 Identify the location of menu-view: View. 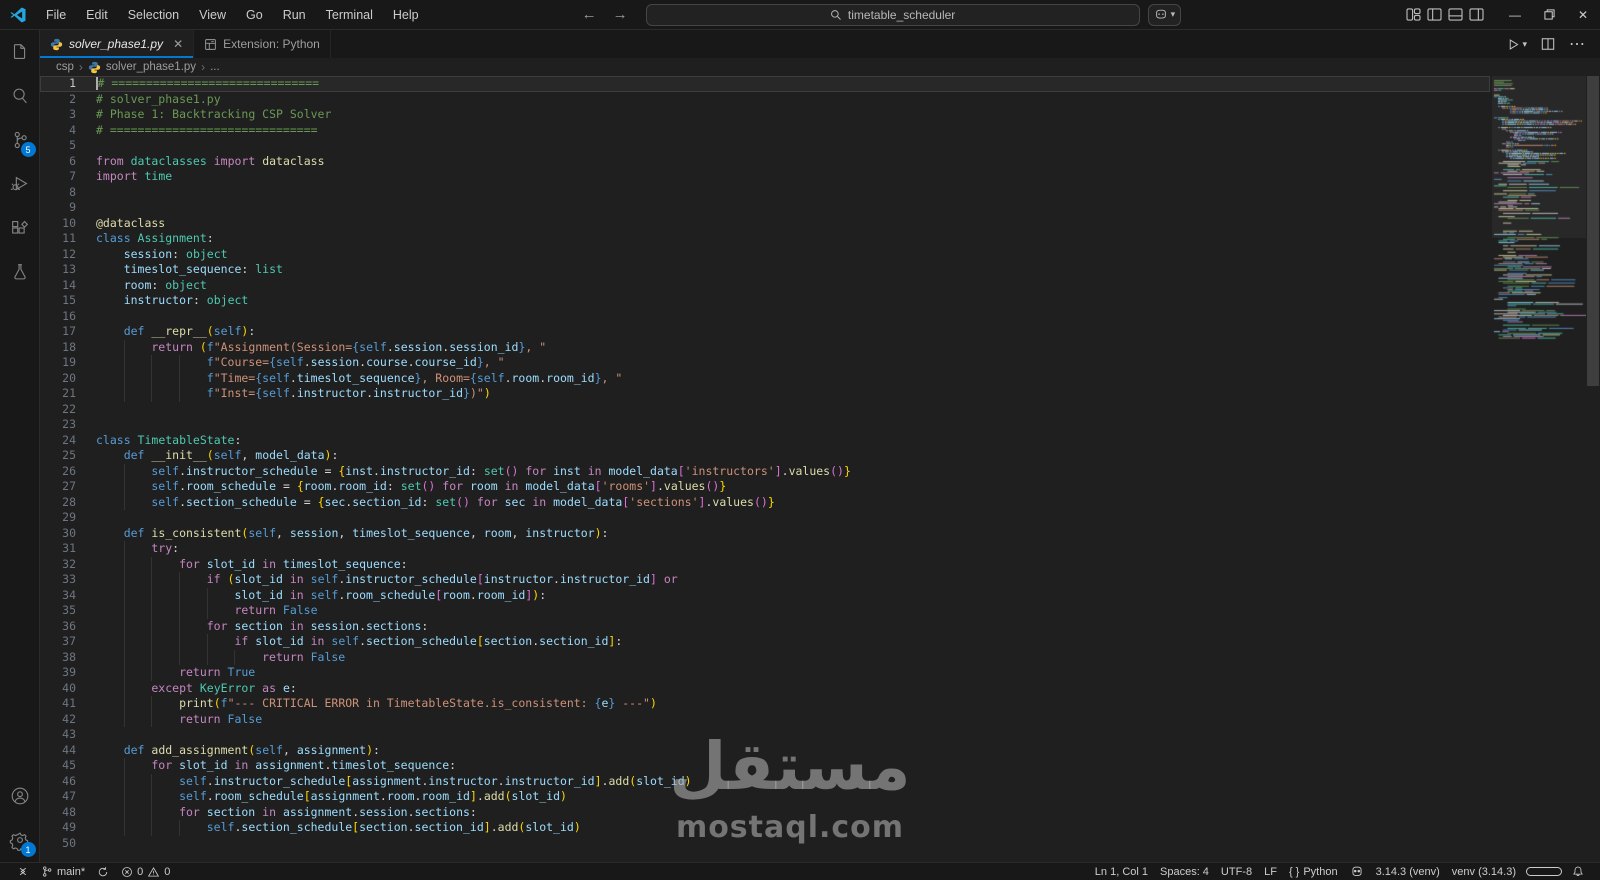
(212, 15).